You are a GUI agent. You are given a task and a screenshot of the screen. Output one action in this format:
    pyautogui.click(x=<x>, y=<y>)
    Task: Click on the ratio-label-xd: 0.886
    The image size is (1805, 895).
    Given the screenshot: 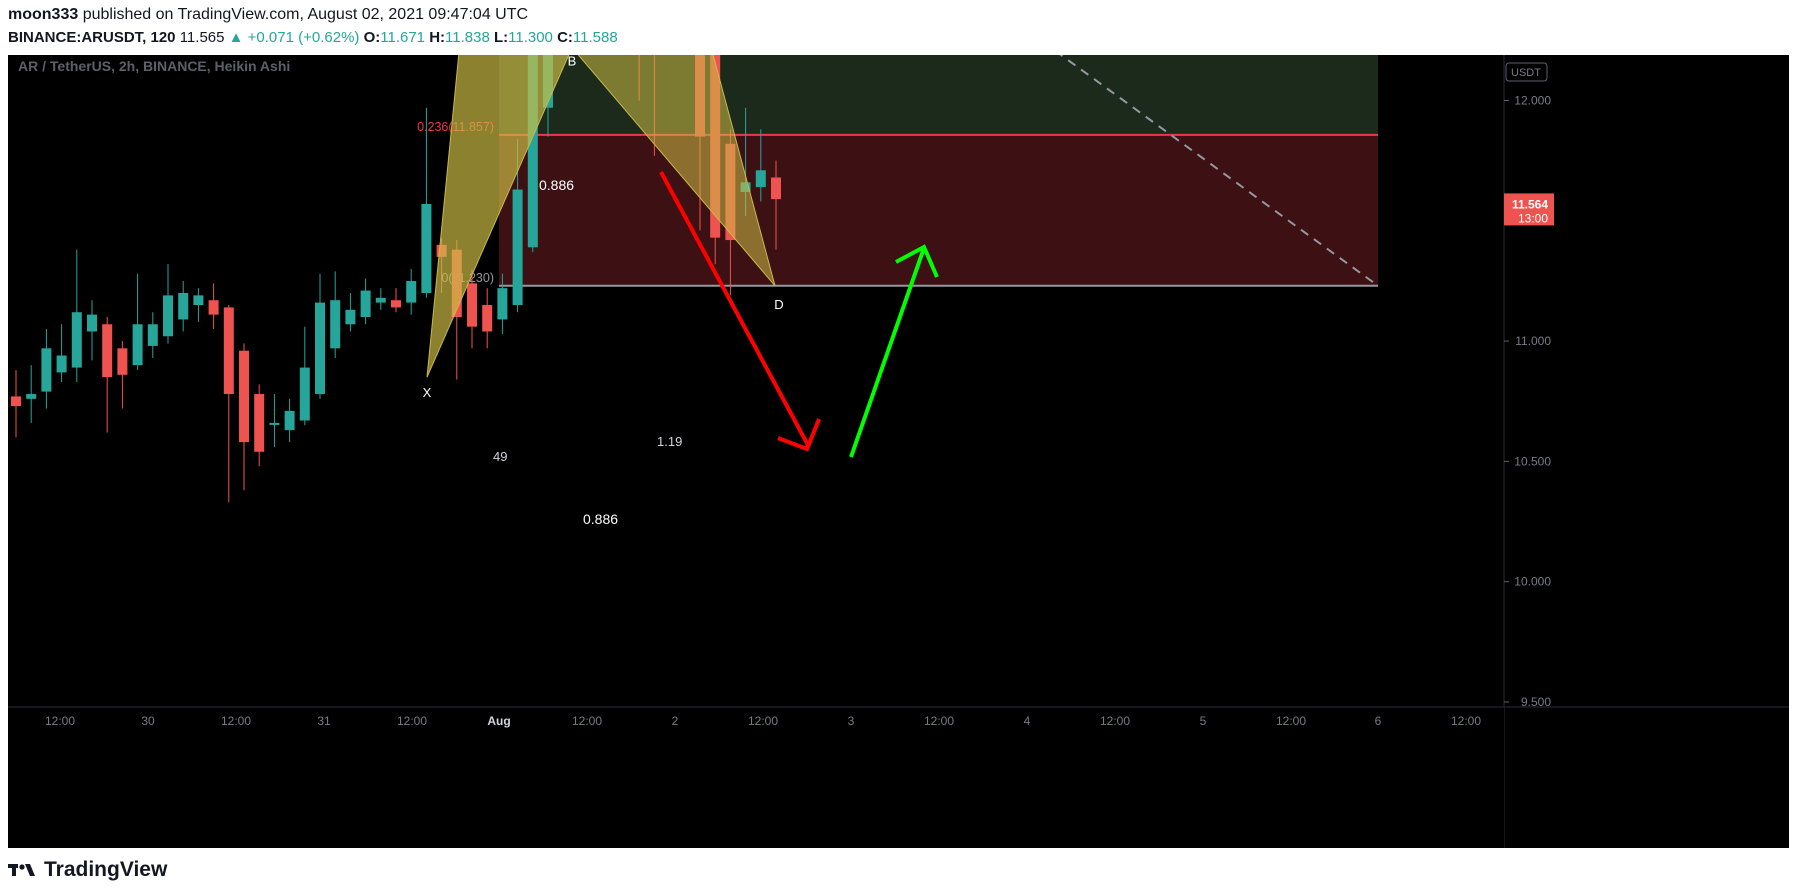 What is the action you would take?
    pyautogui.click(x=600, y=519)
    